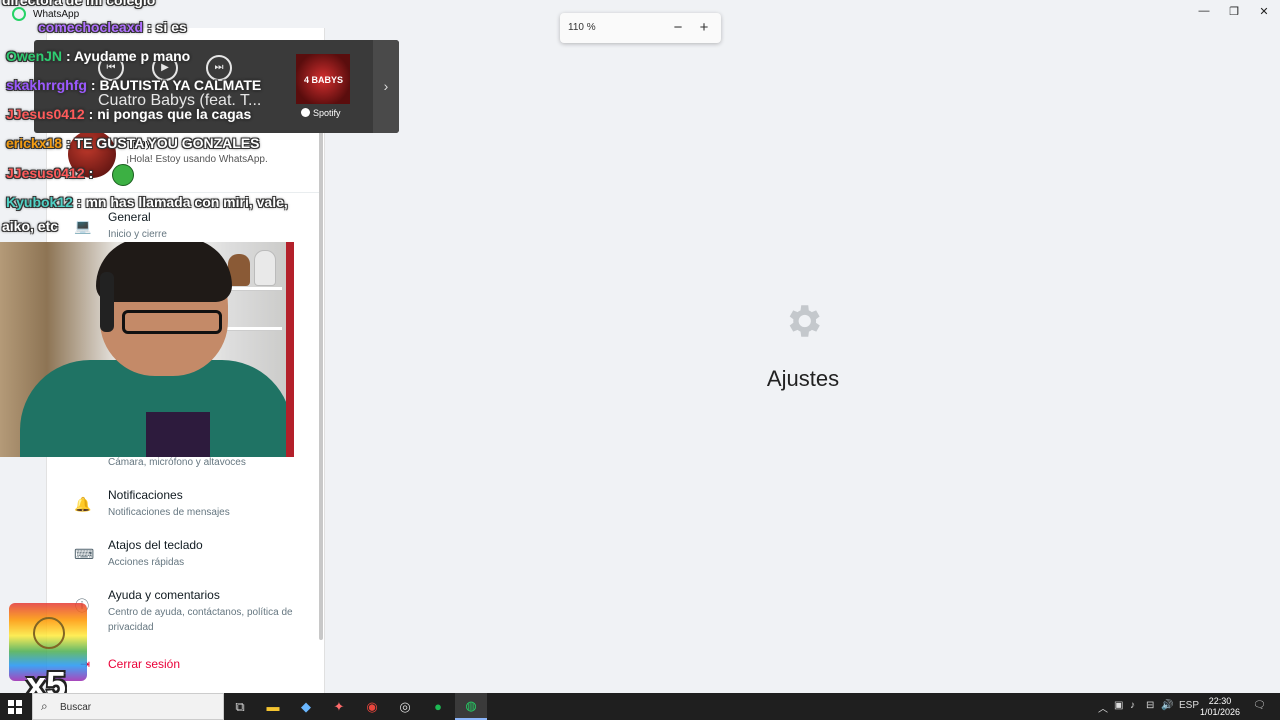 Image resolution: width=1280 pixels, height=720 pixels. What do you see at coordinates (1220, 701) in the screenshot?
I see `clock-time: 22:30` at bounding box center [1220, 701].